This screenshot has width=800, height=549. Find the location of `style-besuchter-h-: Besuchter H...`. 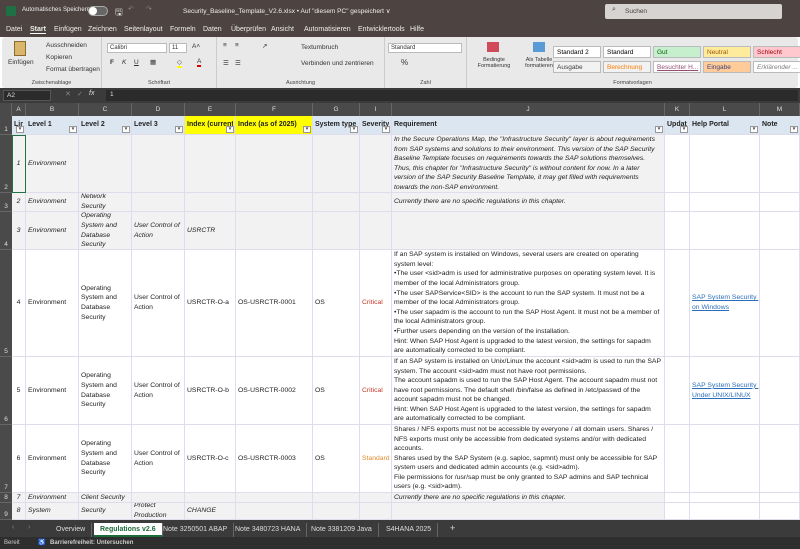

style-besuchter-h-: Besuchter H... is located at coordinates (677, 67).